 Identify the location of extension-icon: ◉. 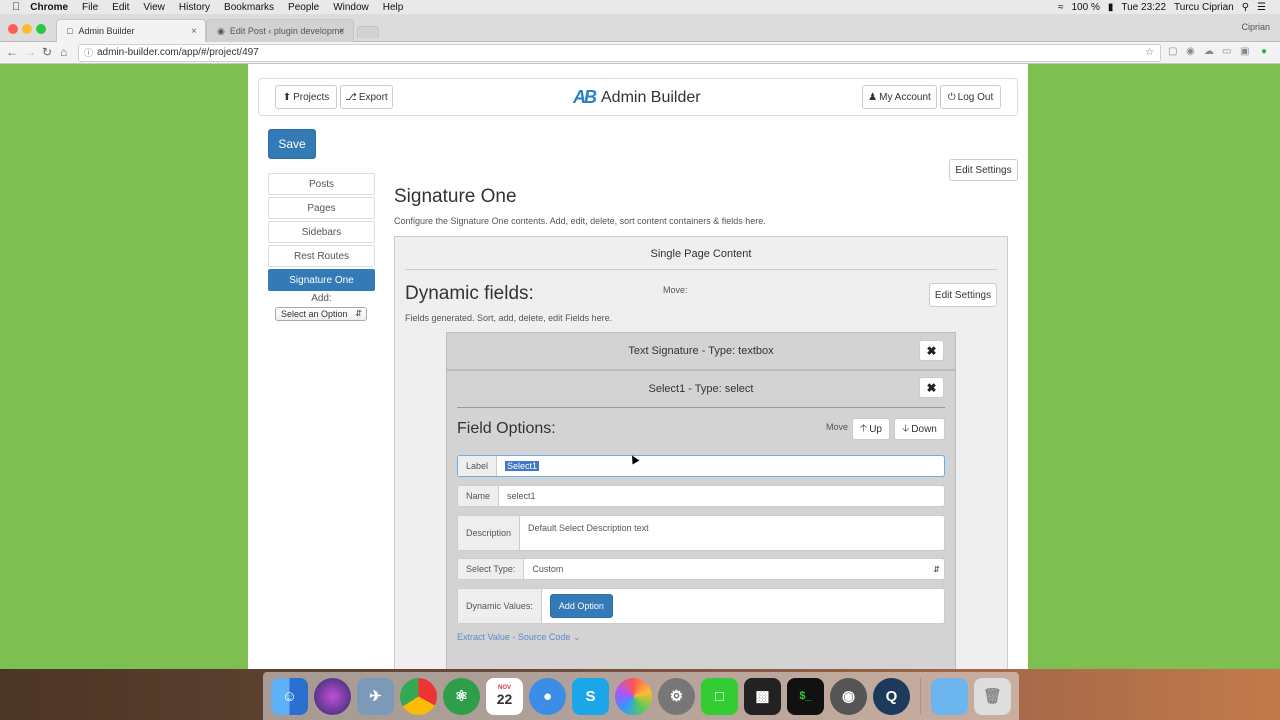
(1190, 51).